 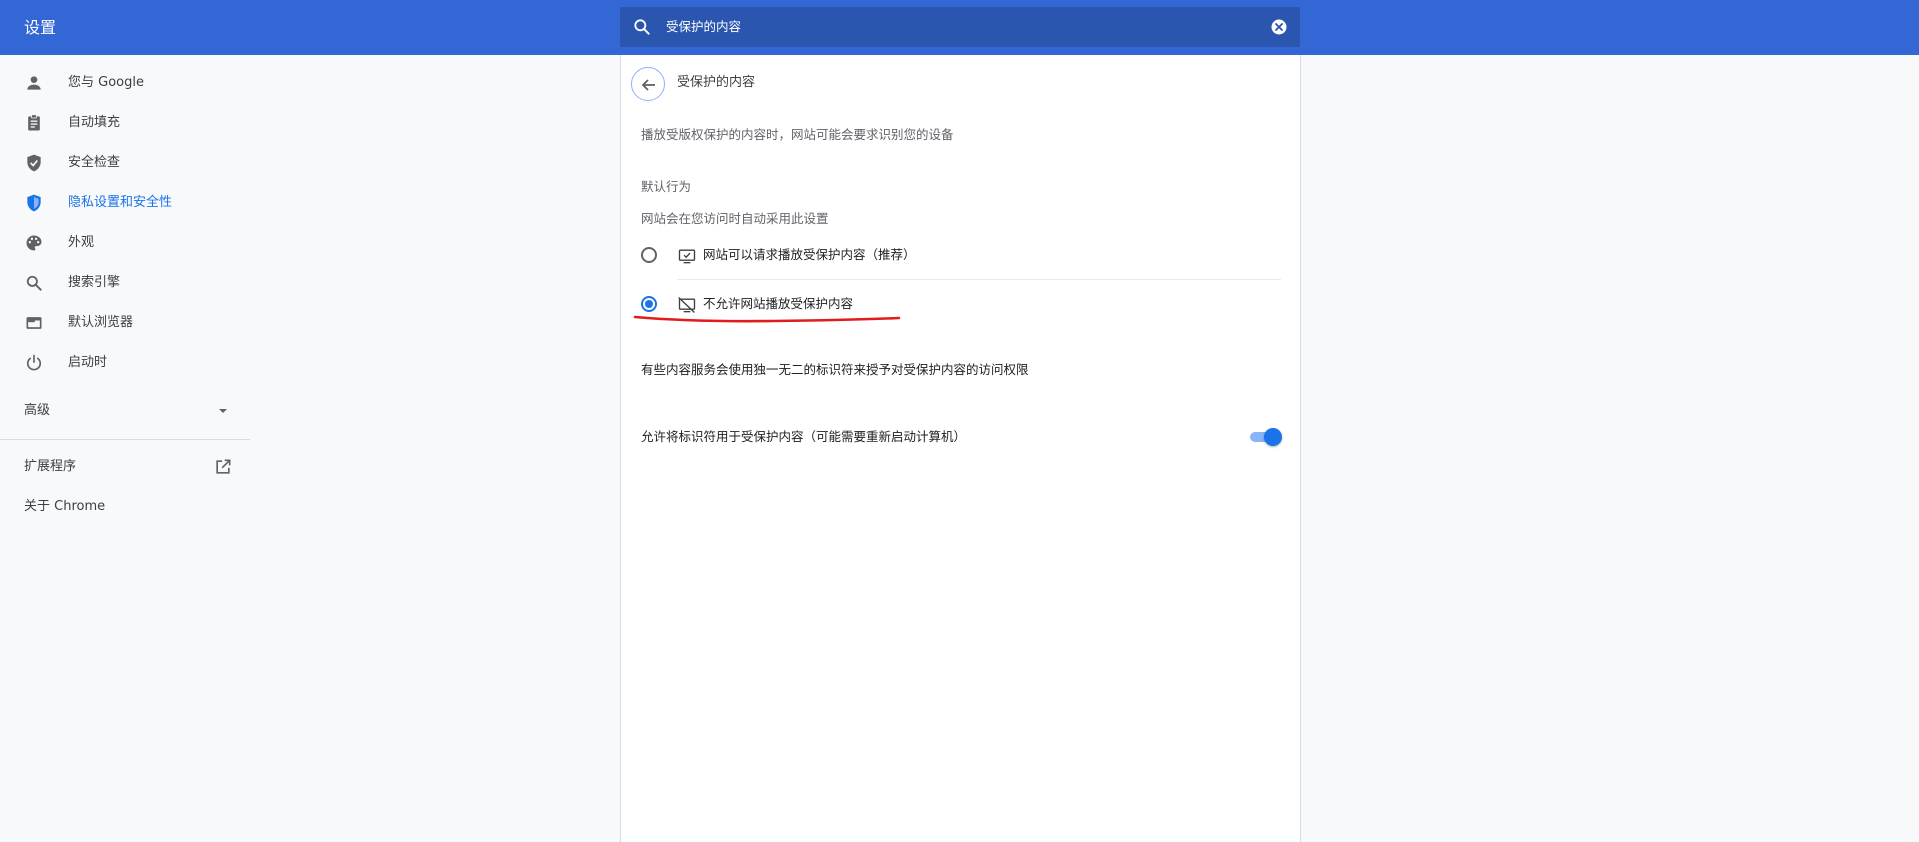 I want to click on chevron-down-icon, so click(x=223, y=411).